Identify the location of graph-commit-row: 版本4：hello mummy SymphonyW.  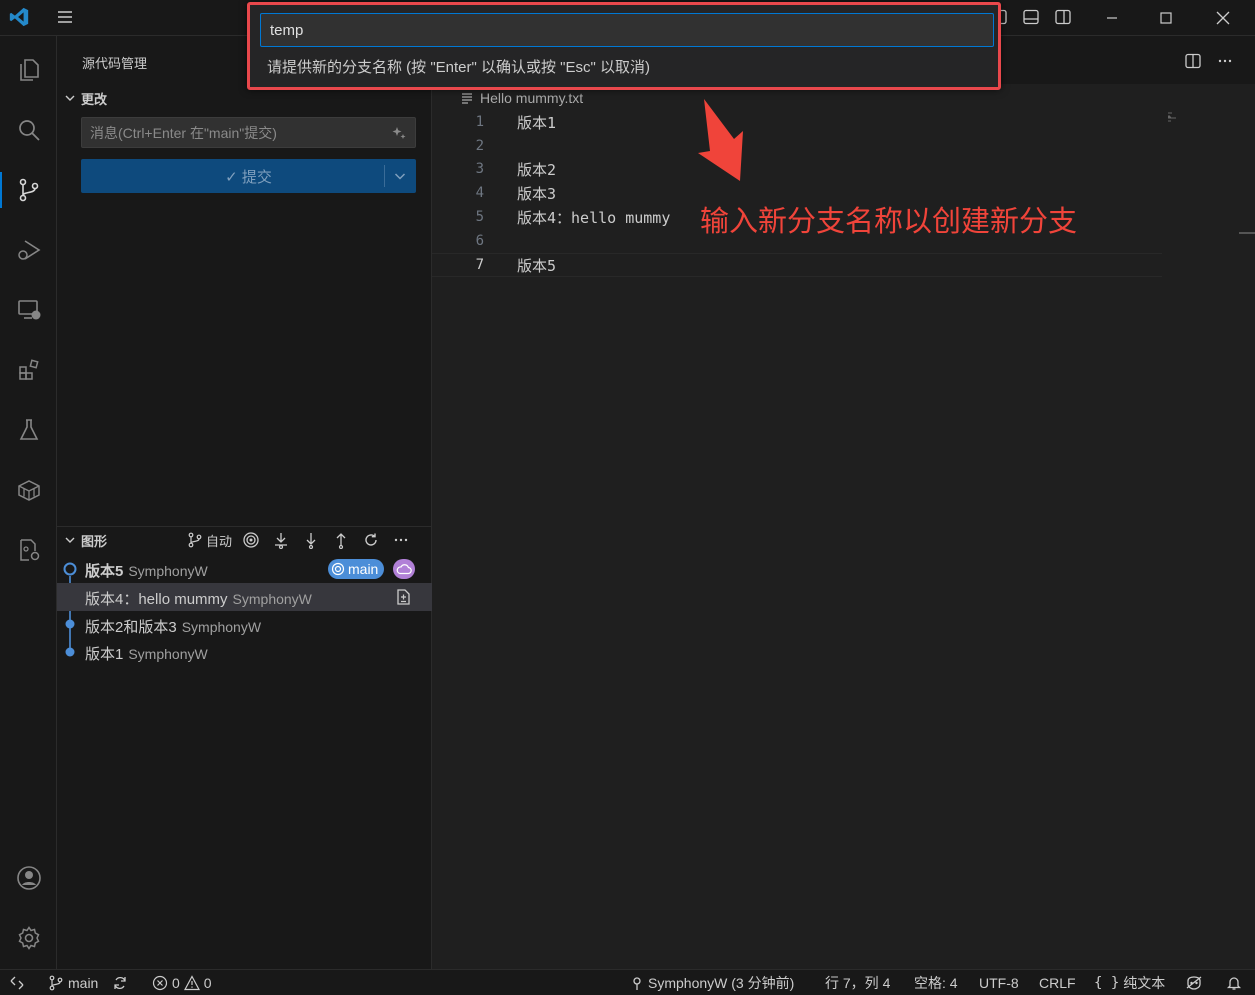
(244, 597).